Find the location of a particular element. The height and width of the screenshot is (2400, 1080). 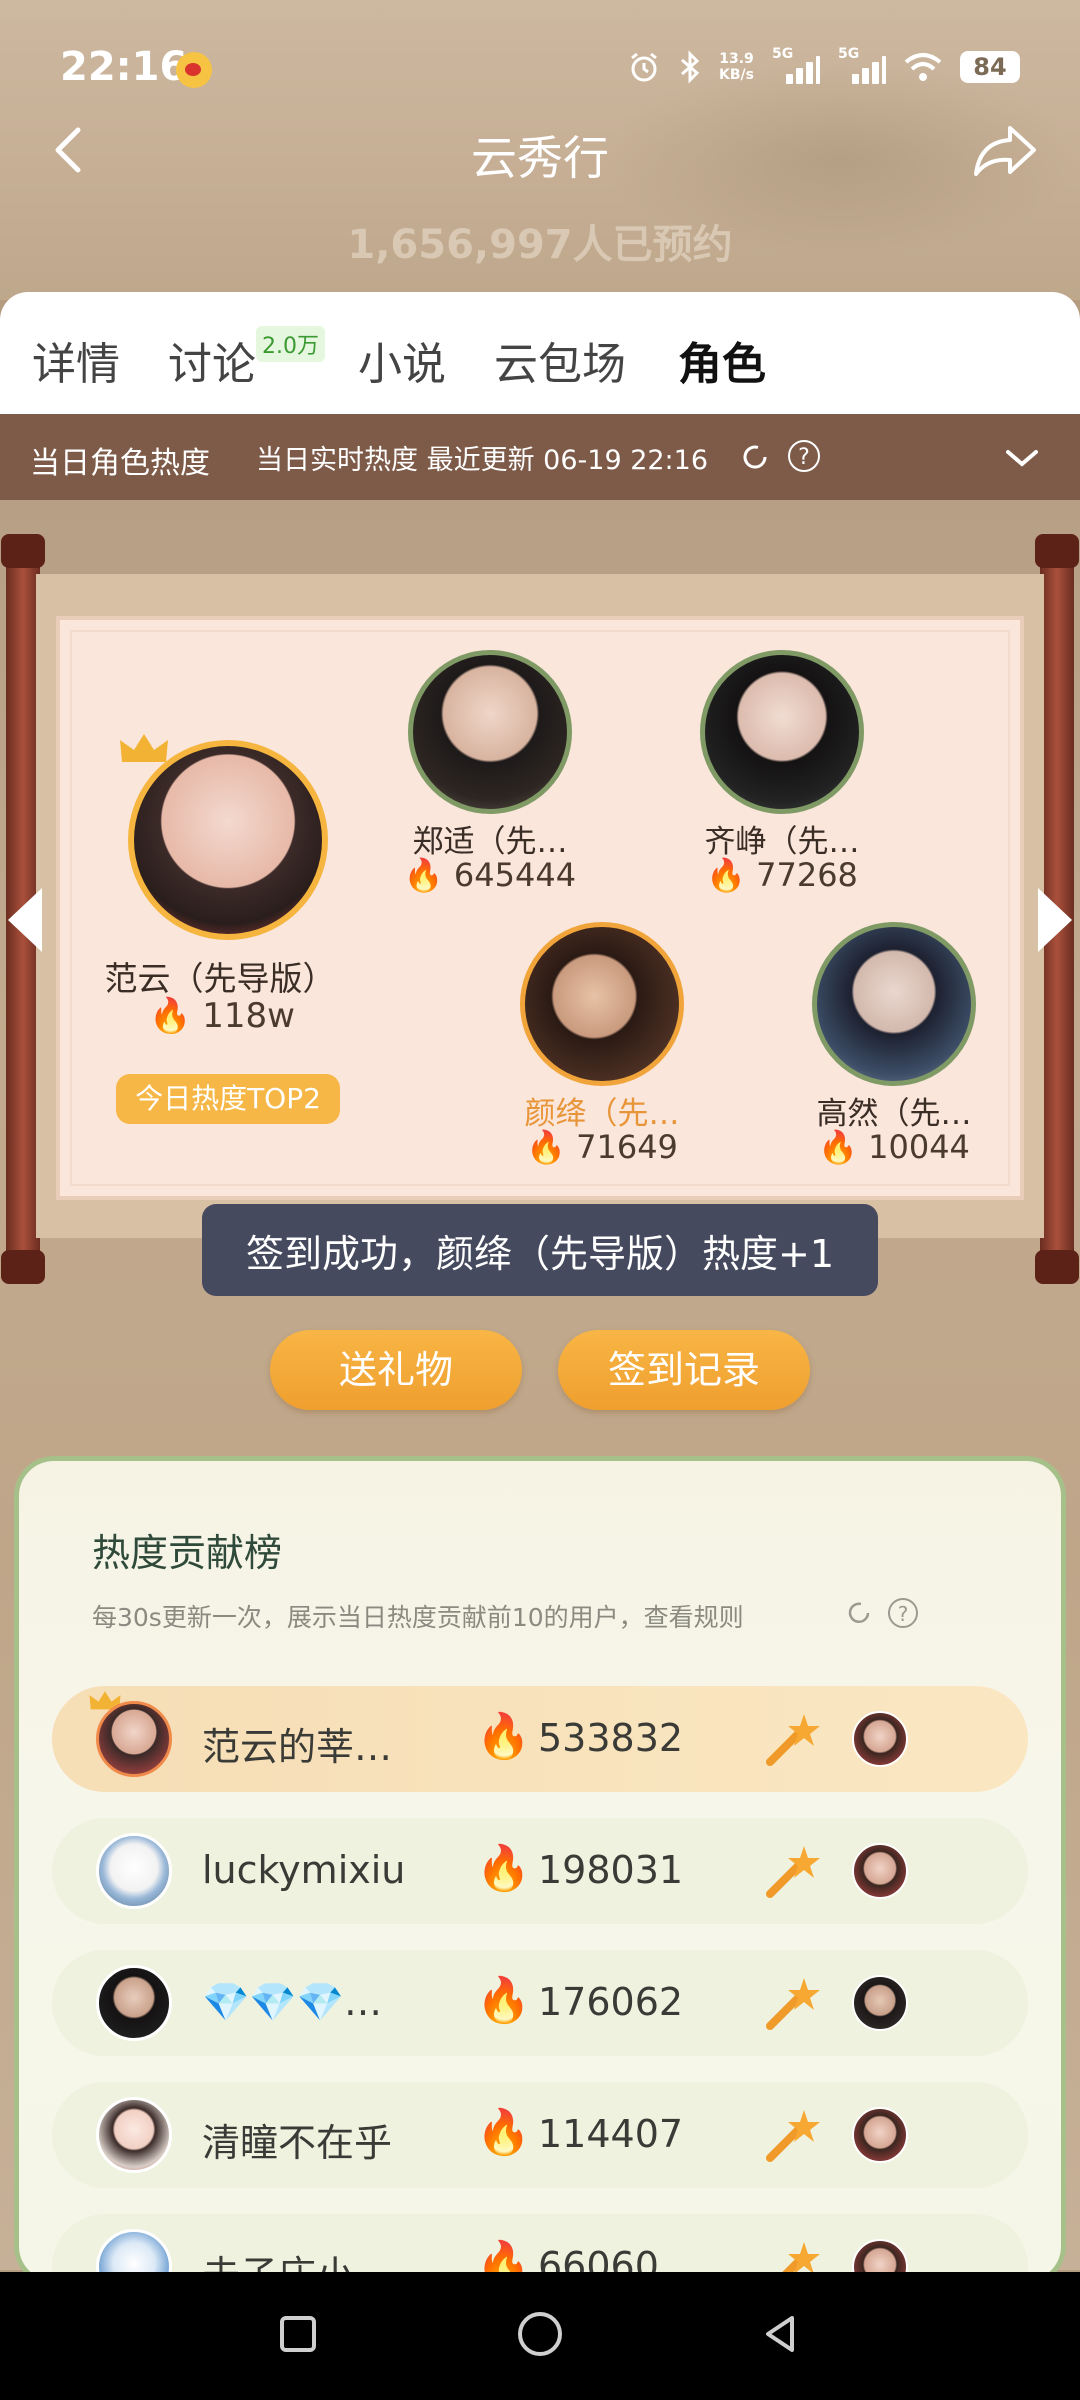

alarm-icon is located at coordinates (644, 67).